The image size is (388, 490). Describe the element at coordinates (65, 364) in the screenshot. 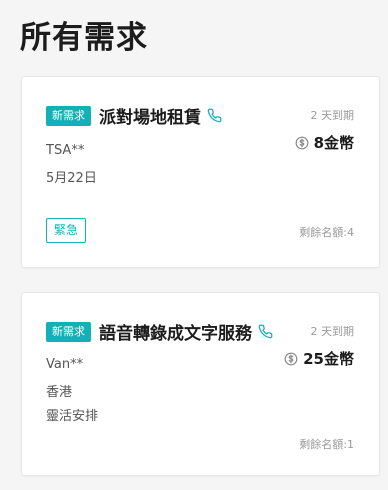

I see `requester-name: Van**` at that location.